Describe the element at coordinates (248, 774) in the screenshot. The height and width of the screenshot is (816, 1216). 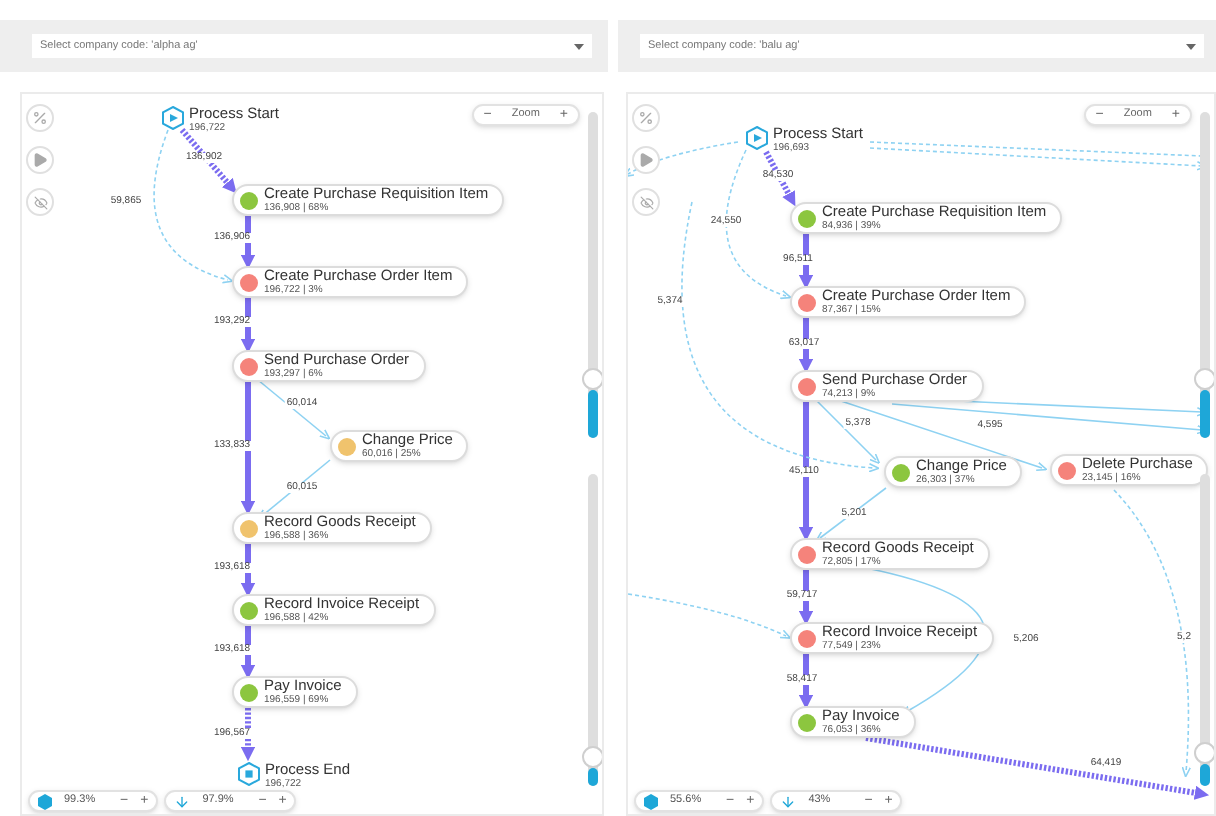
I see `process-end-icon` at that location.